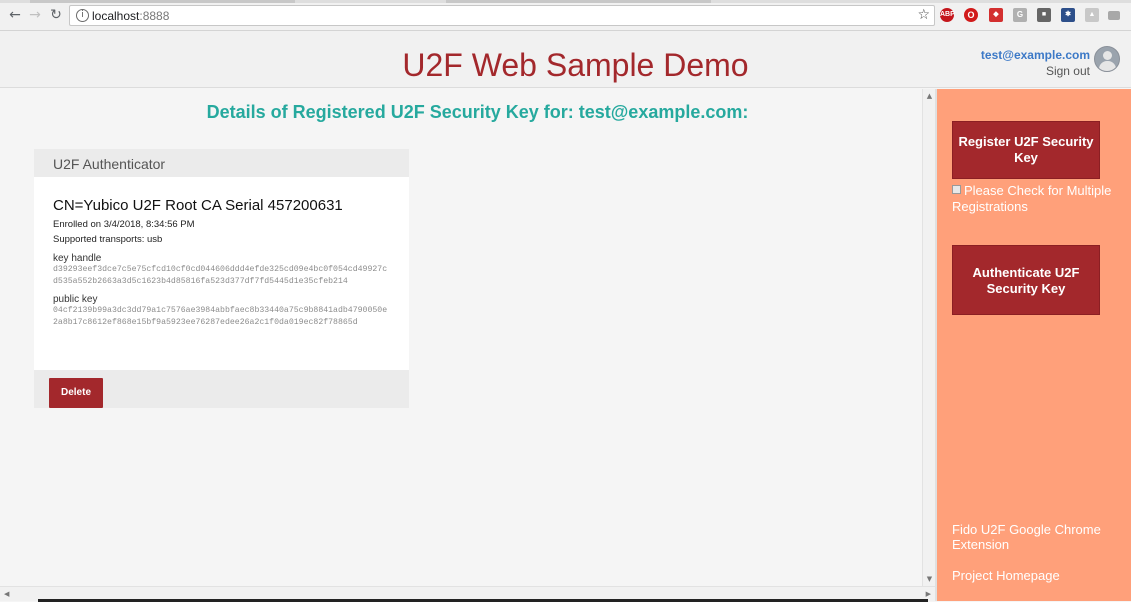 Image resolution: width=1131 pixels, height=602 pixels. What do you see at coordinates (116, 16) in the screenshot?
I see `url-host: localhost` at bounding box center [116, 16].